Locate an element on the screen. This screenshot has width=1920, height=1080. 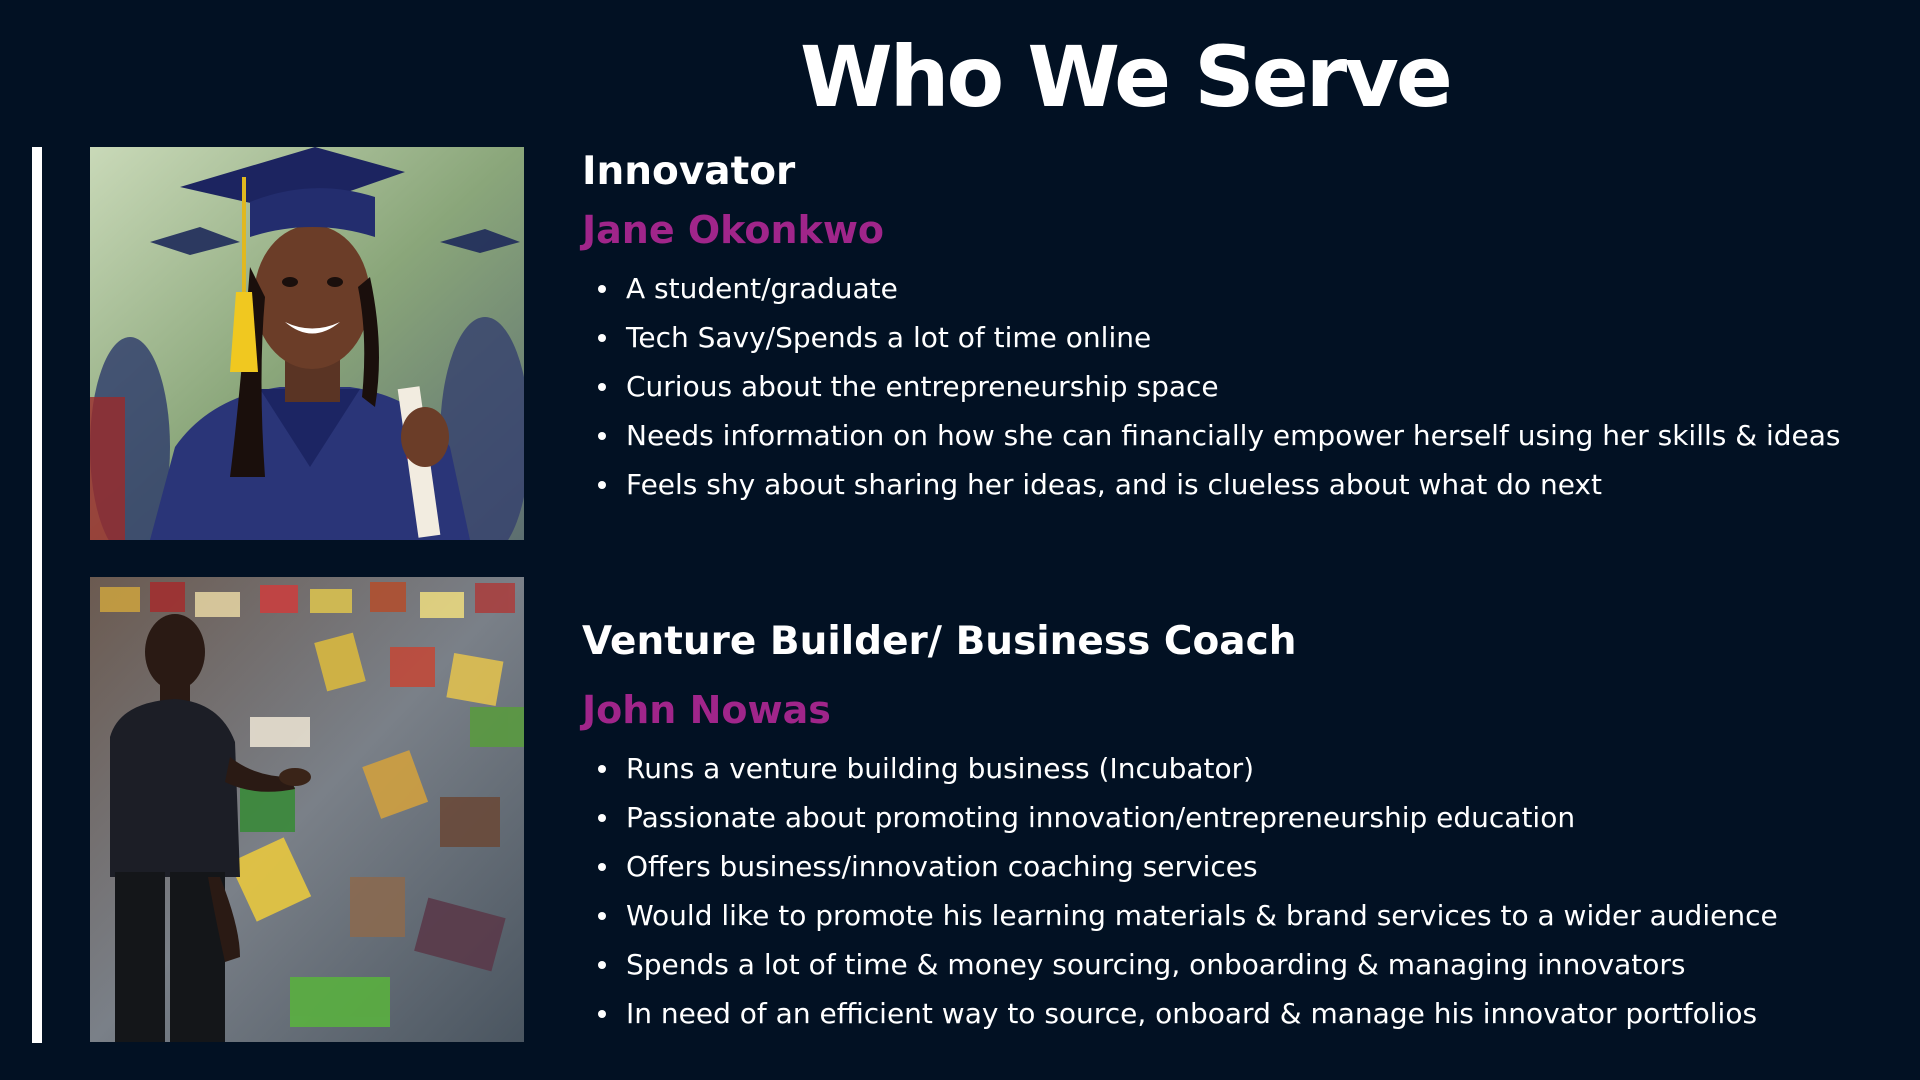
persona-name: Jane Okonkwo is located at coordinates (733, 230).